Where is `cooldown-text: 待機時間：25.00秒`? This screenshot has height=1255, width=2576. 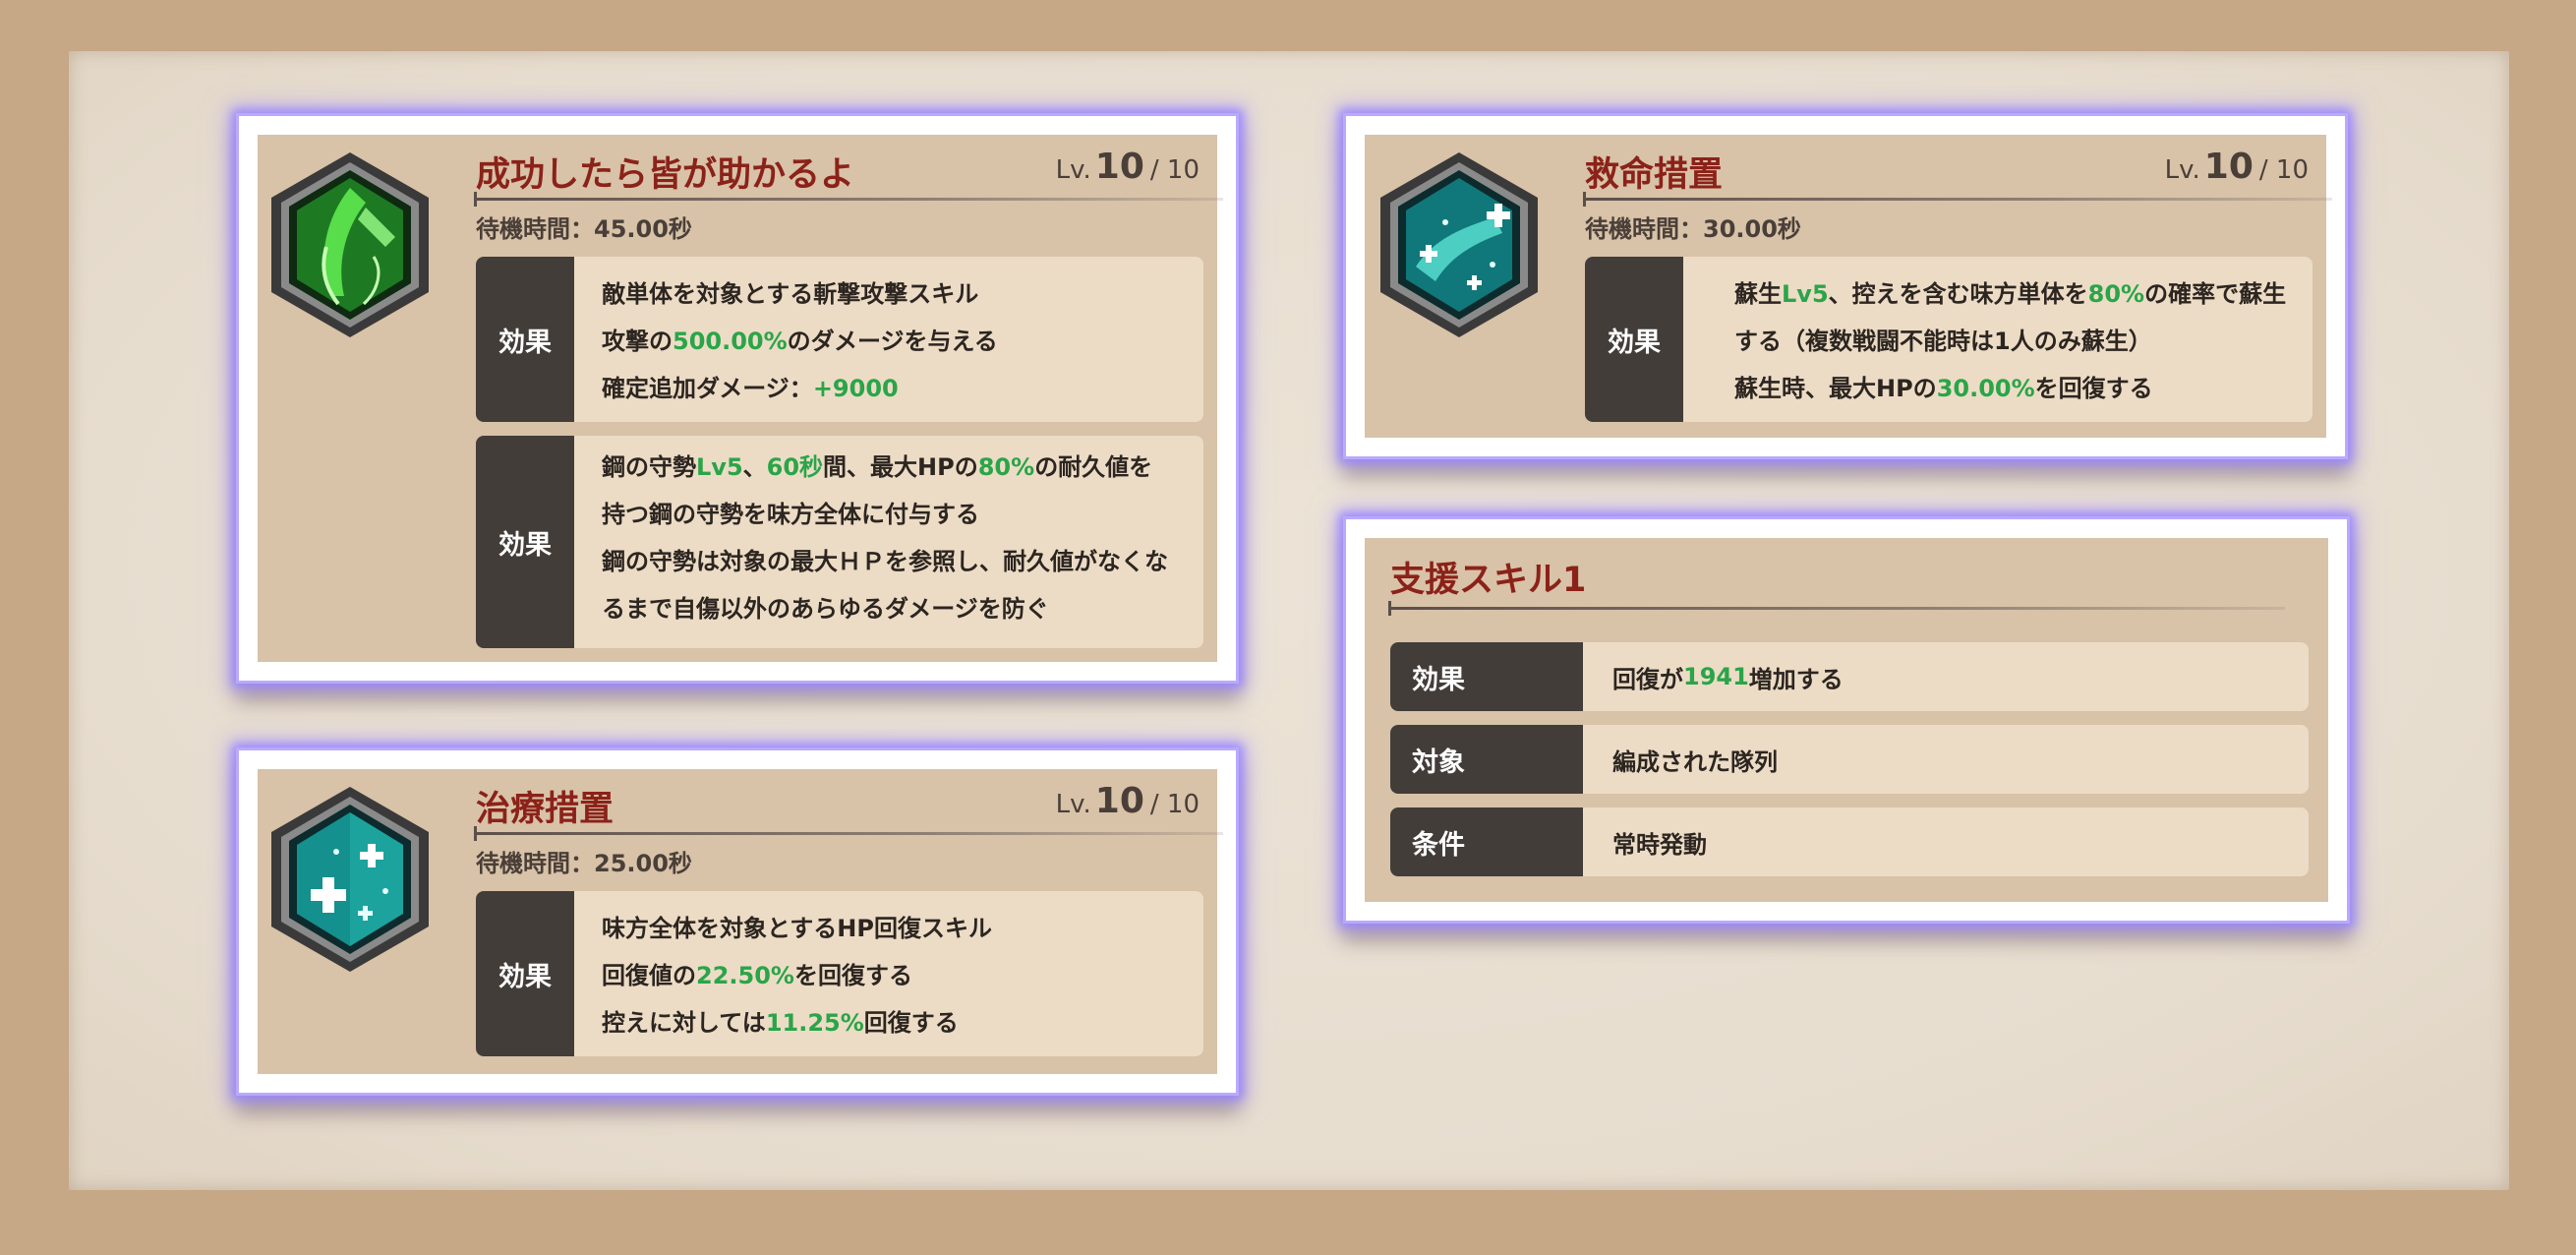
cooldown-text: 待機時間：25.00秒 is located at coordinates (584, 863).